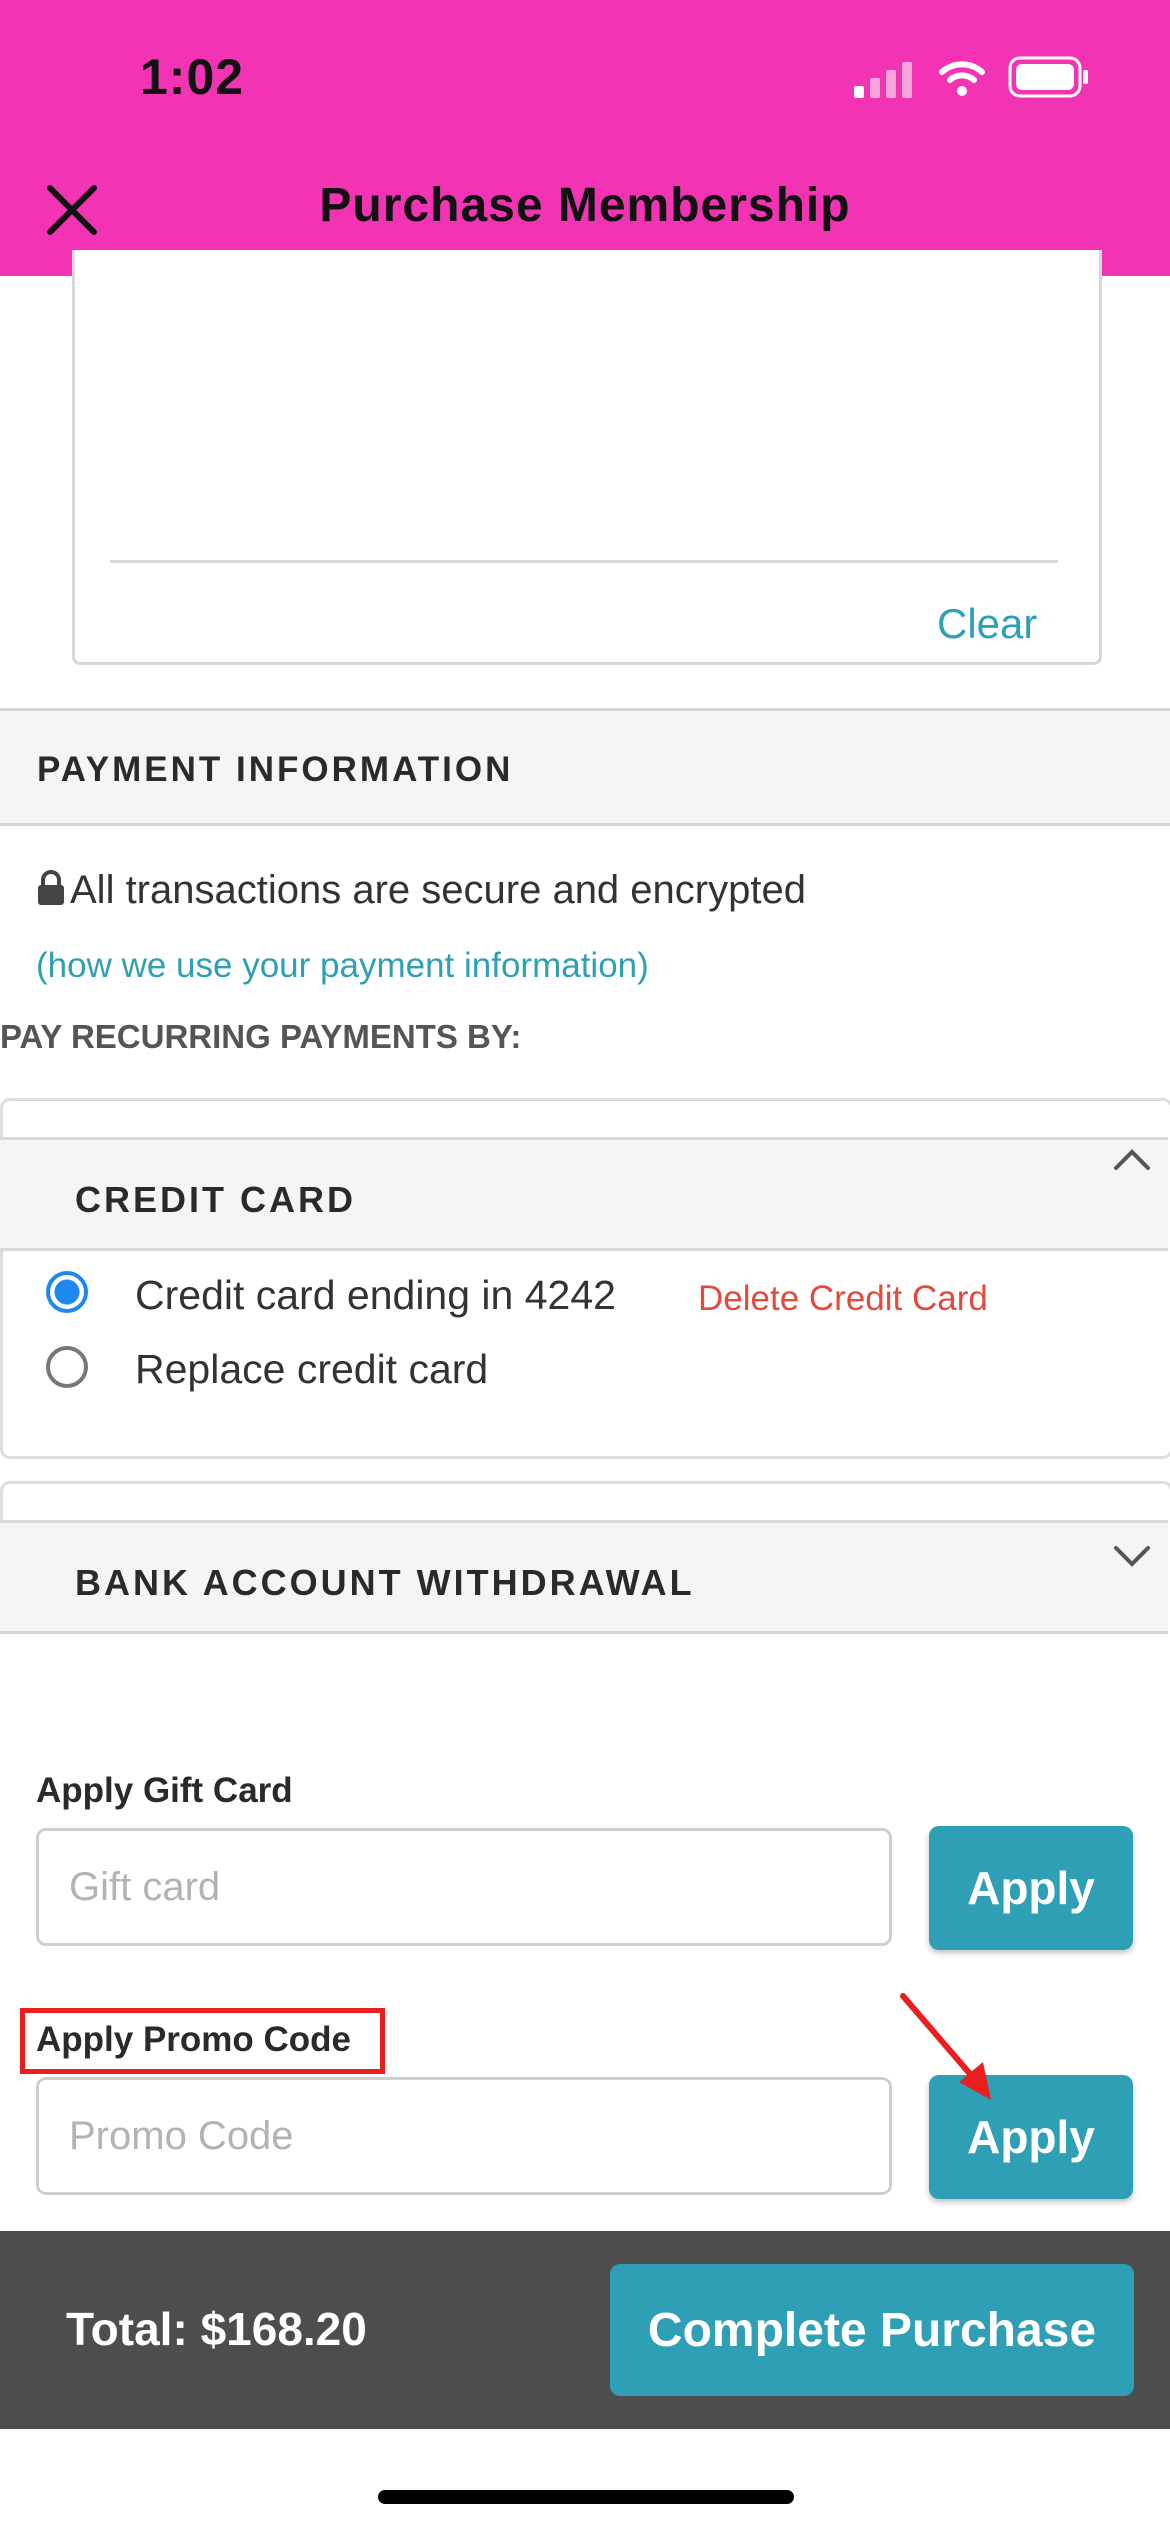 The width and height of the screenshot is (1170, 2532). Describe the element at coordinates (67, 1292) in the screenshot. I see `radio-existing-card` at that location.